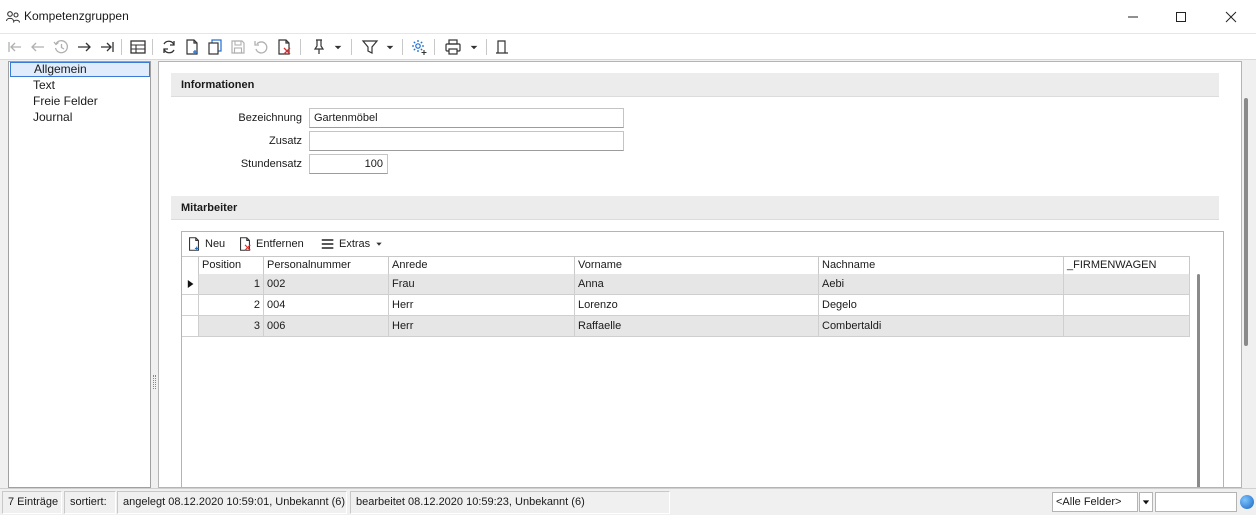 The width and height of the screenshot is (1256, 515). I want to click on splitter-handle, so click(154, 382).